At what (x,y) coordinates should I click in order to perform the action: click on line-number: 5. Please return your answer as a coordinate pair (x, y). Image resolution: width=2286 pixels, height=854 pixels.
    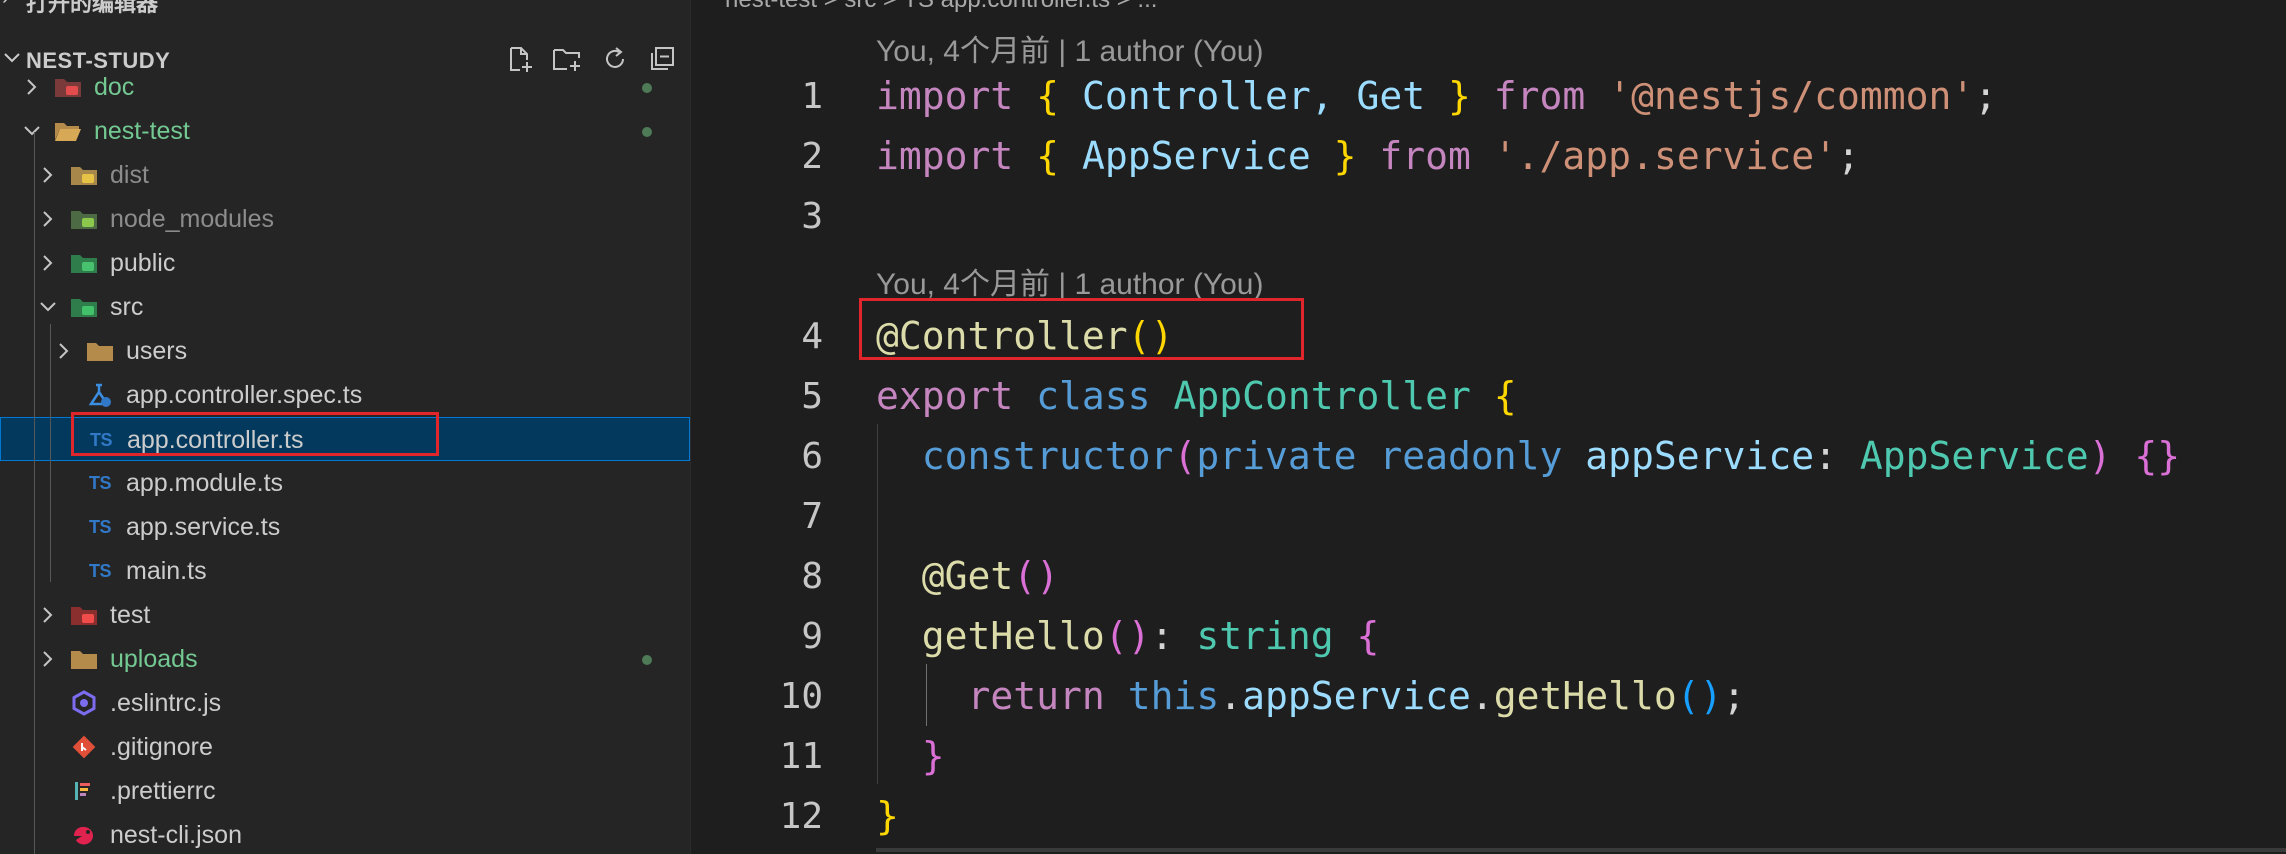
    Looking at the image, I should click on (812, 396).